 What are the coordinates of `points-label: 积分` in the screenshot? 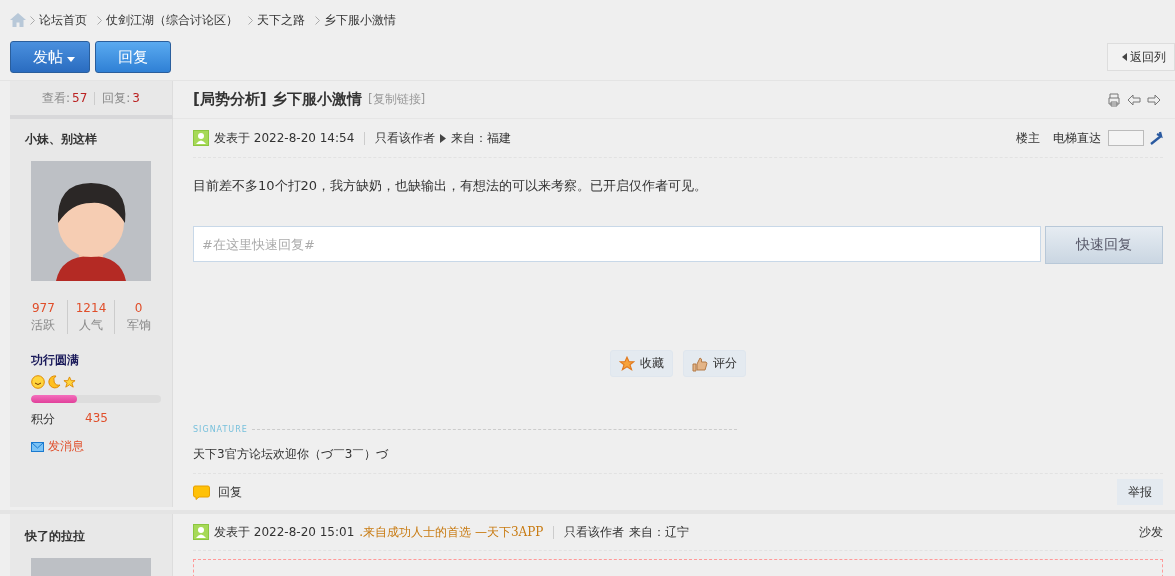 It's located at (43, 419).